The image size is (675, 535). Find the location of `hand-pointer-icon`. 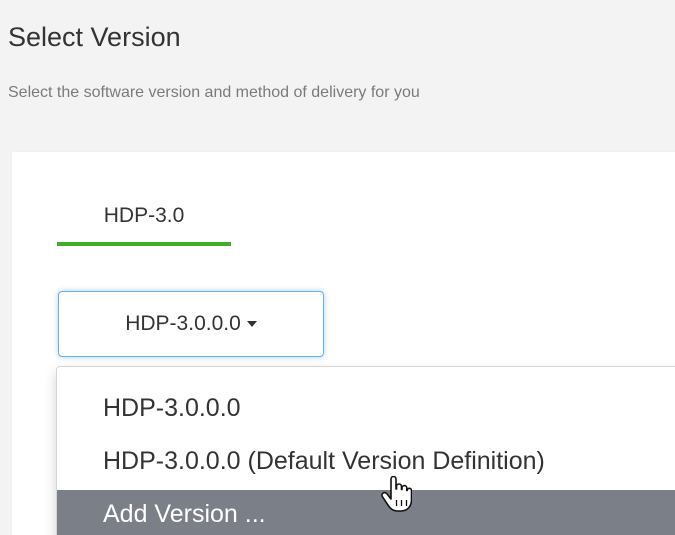

hand-pointer-icon is located at coordinates (396, 494).